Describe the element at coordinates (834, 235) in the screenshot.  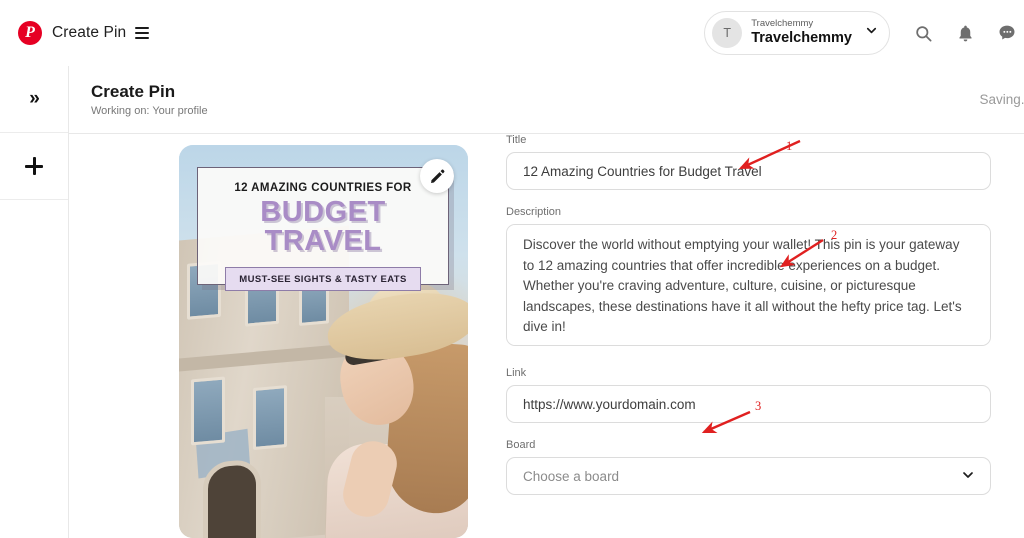
I see `annotation-number-2: 2` at that location.